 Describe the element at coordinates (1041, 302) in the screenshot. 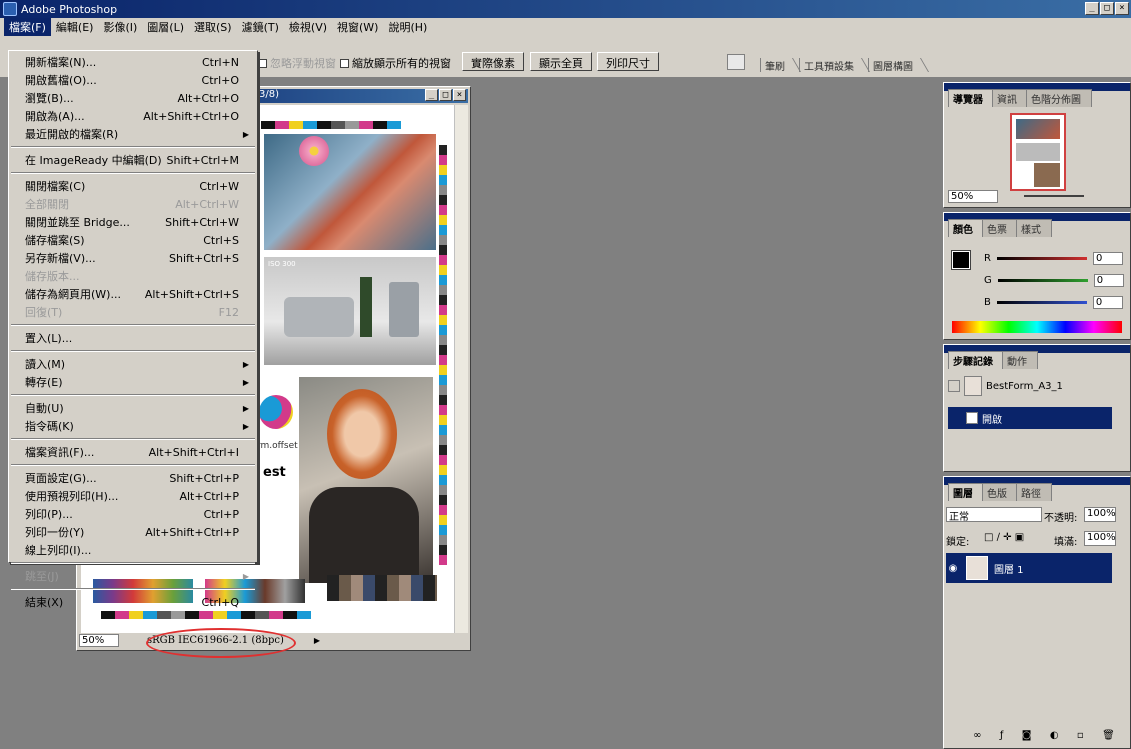

I see `channel-b-slider` at that location.